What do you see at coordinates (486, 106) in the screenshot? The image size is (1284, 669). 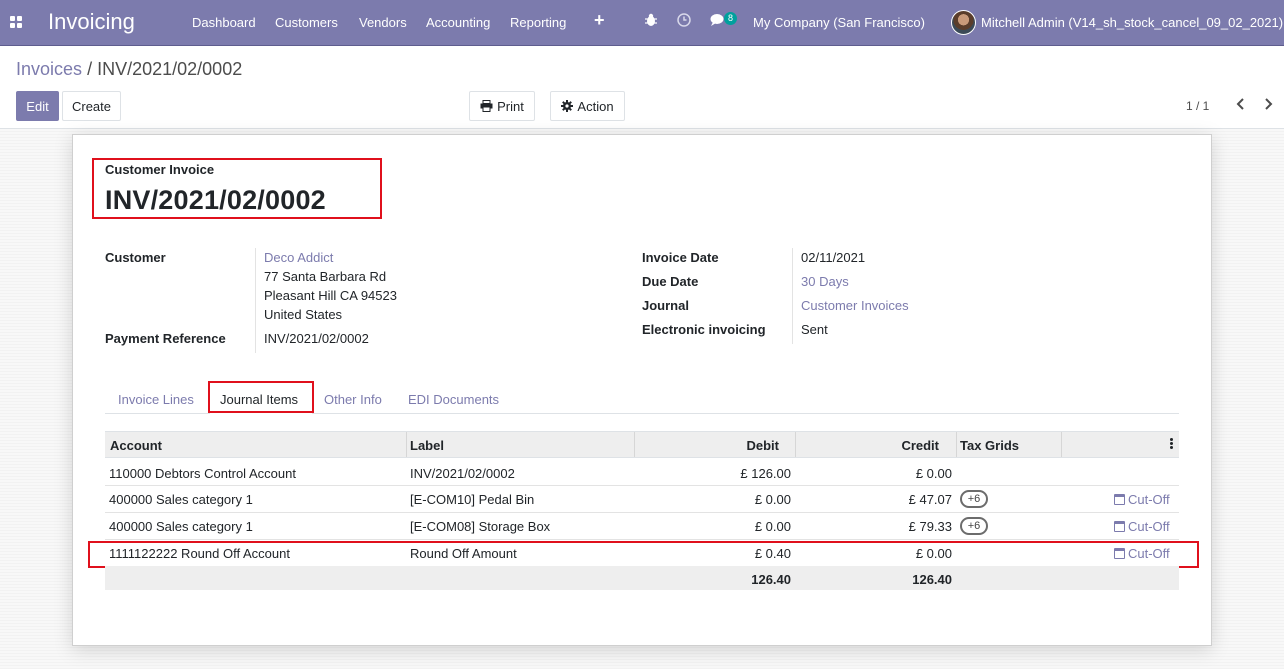 I see `print-icon` at bounding box center [486, 106].